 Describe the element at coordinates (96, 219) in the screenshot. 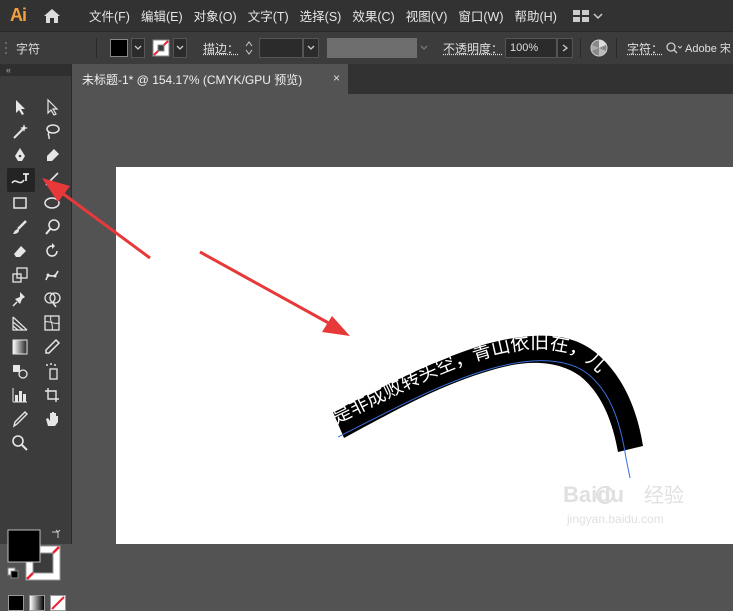

I see `annotation-arrow-tool` at that location.